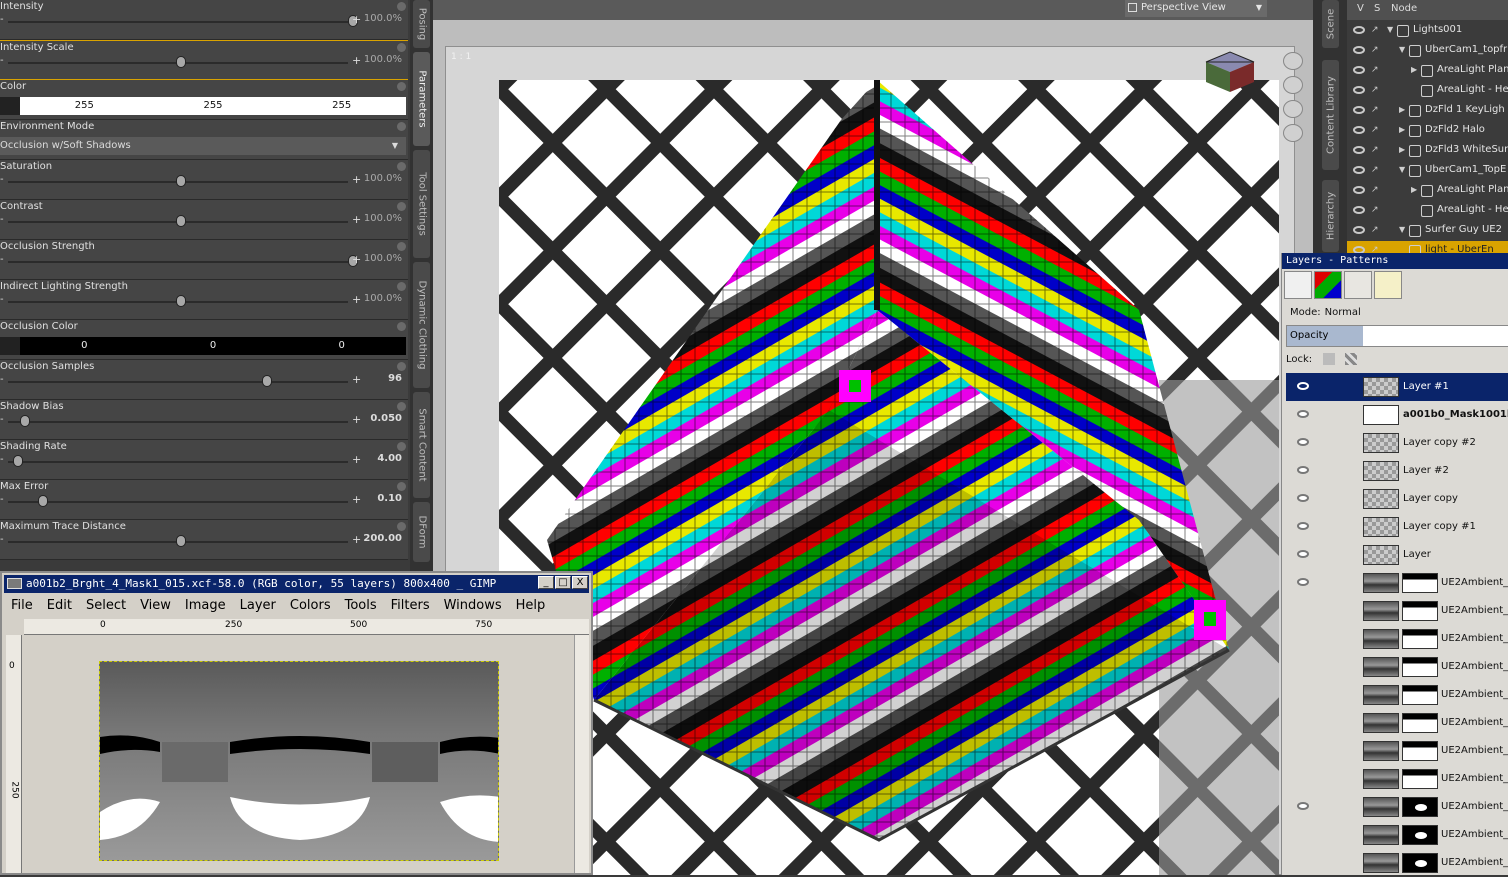 This screenshot has width=1508, height=877. I want to click on property-row: Occlusion Samples - +96, so click(204, 380).